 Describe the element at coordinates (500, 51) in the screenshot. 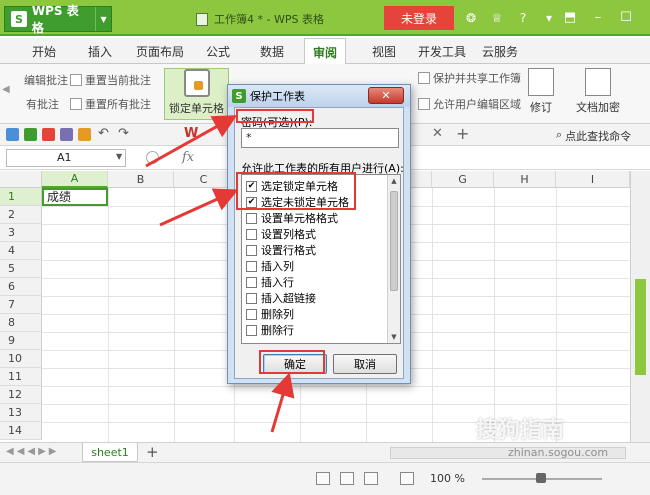

I see `tab-cloud: 云服务` at that location.